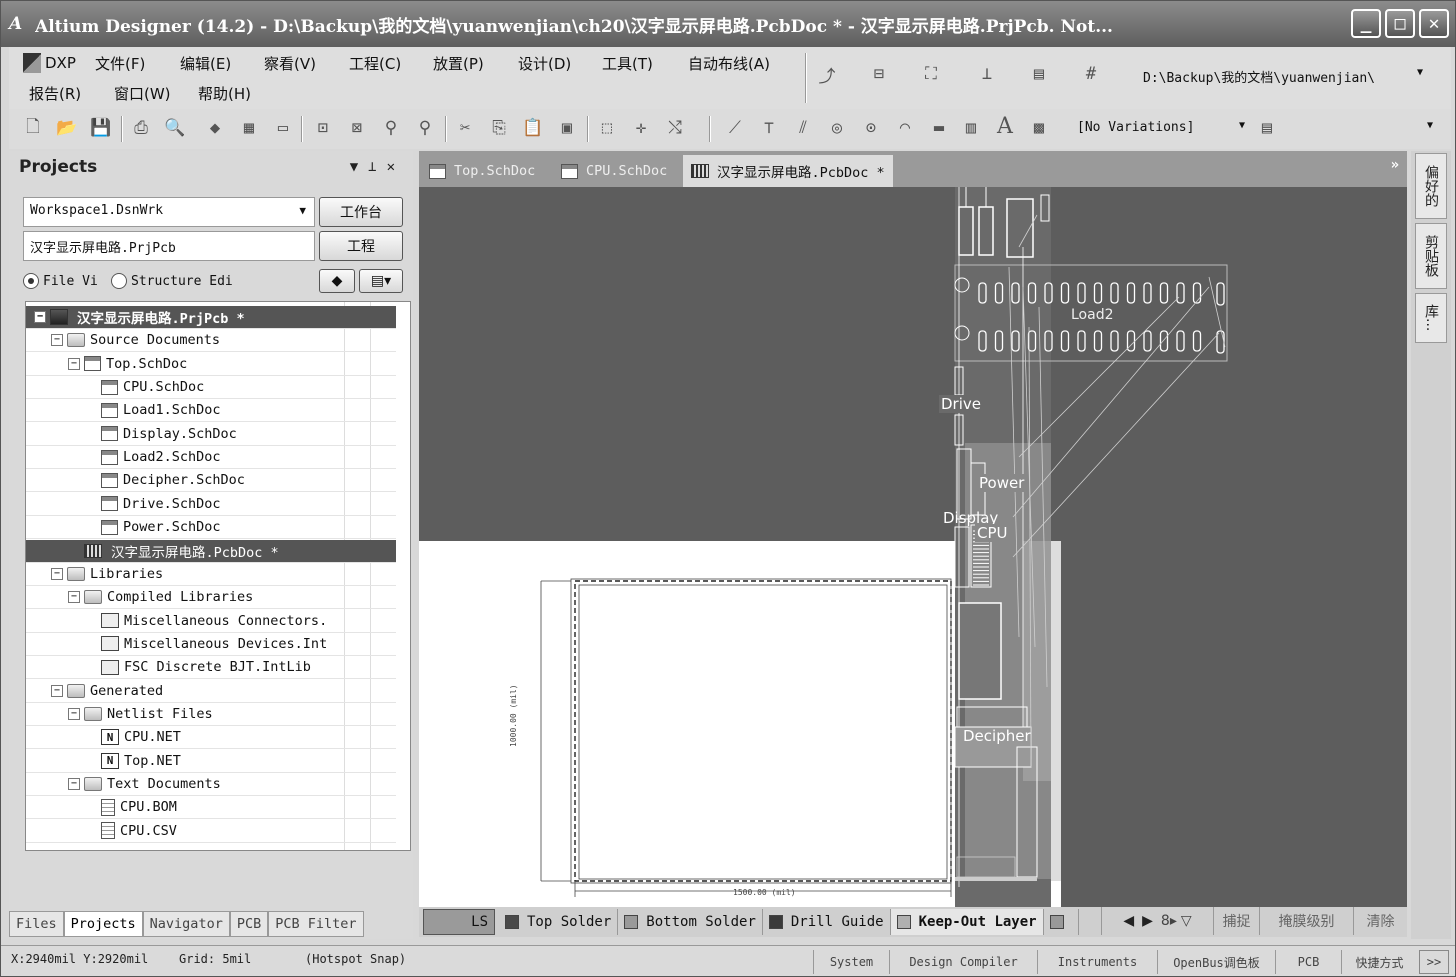  What do you see at coordinates (1236, 921) in the screenshot?
I see `snap-button: 捕捉` at bounding box center [1236, 921].